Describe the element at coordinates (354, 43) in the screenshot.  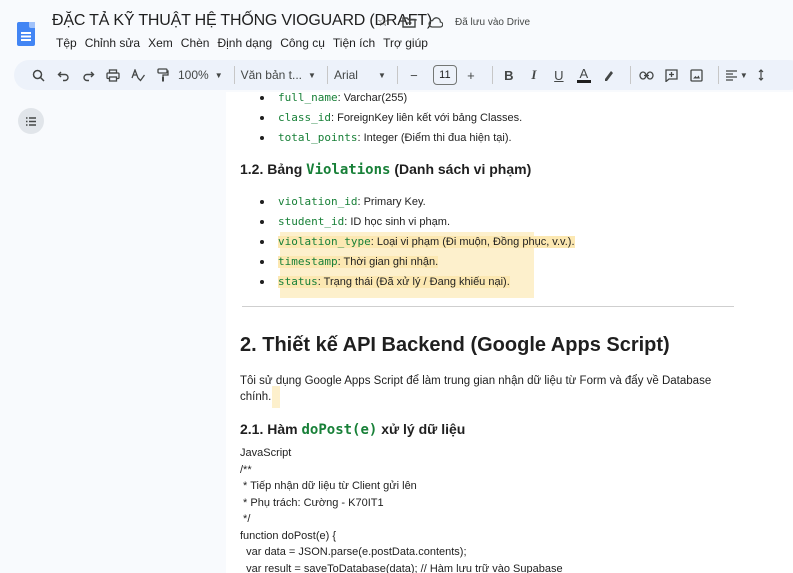
I see `menu-extensions: Tiện ích` at that location.